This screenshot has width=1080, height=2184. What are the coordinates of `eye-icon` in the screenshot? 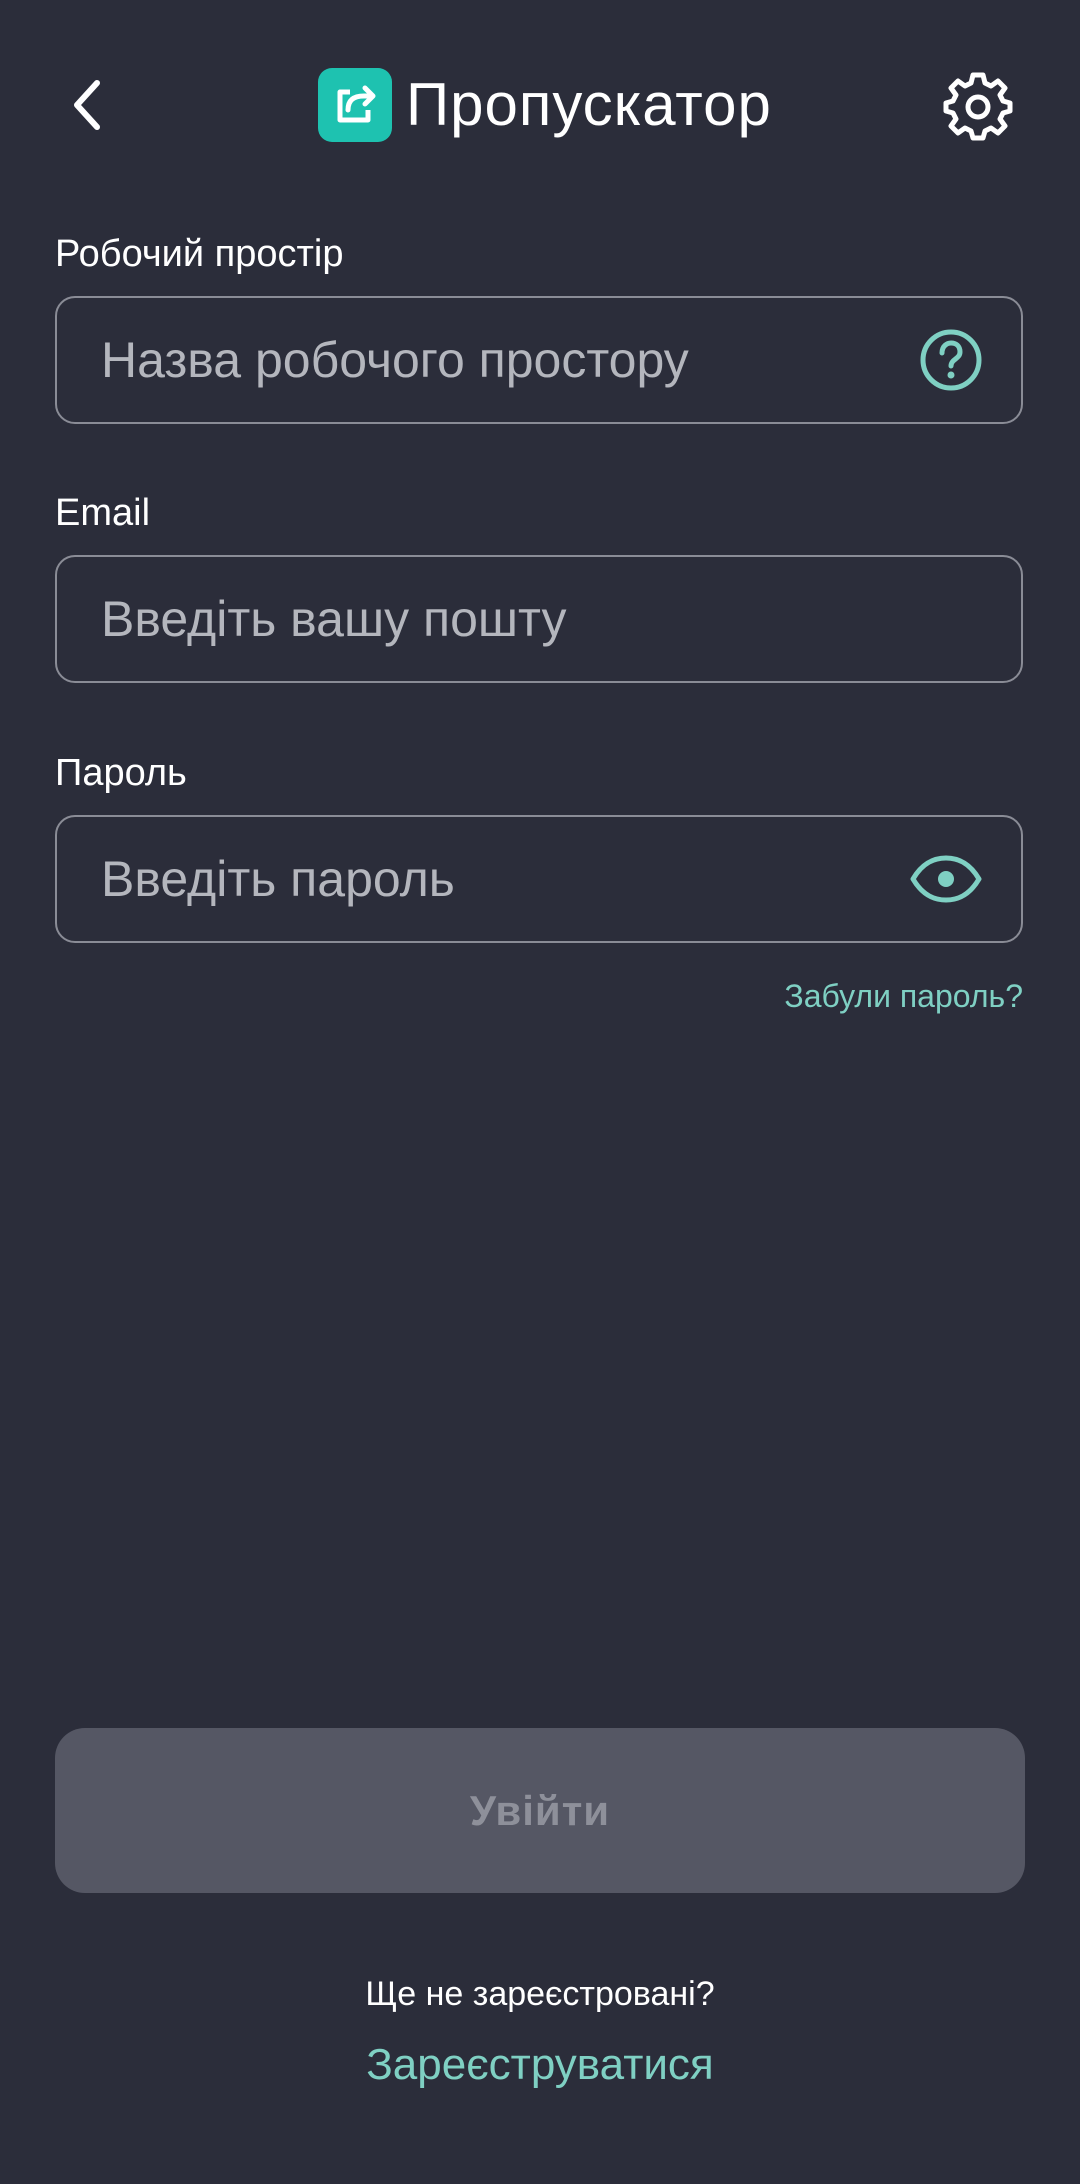 It's located at (946, 879).